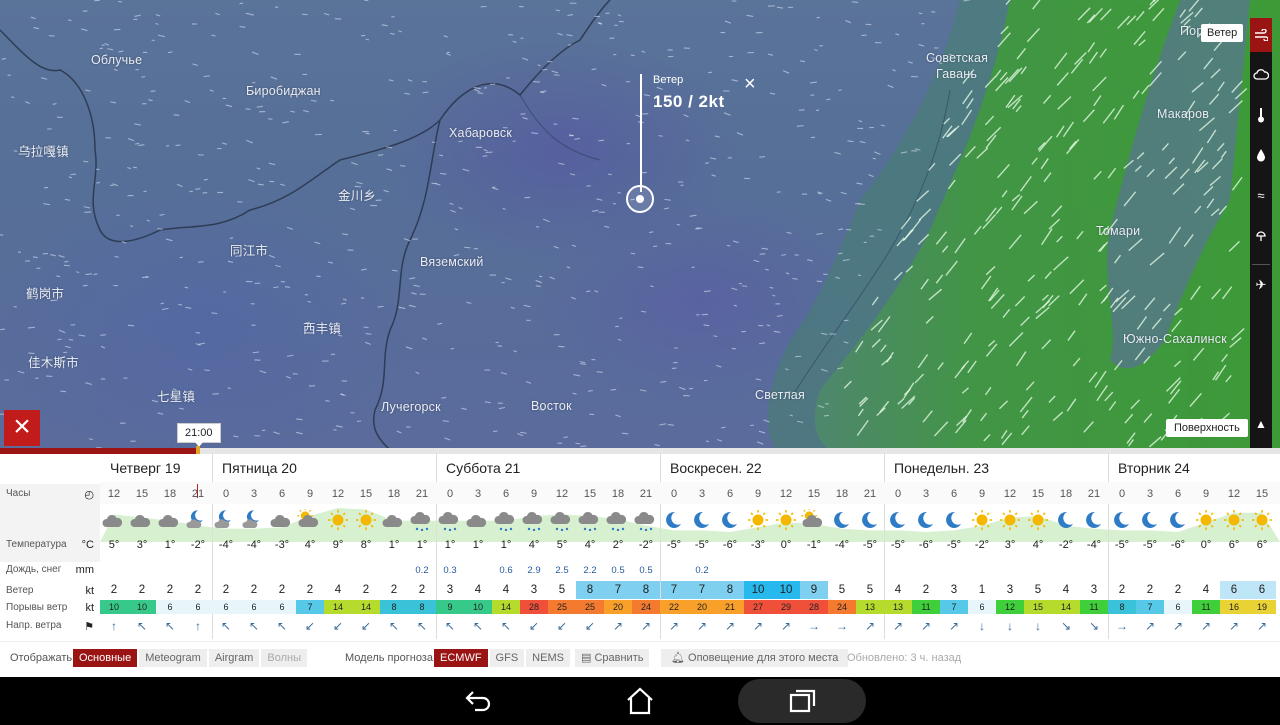  What do you see at coordinates (1261, 75) in the screenshot?
I see `clouds-layer-icon` at bounding box center [1261, 75].